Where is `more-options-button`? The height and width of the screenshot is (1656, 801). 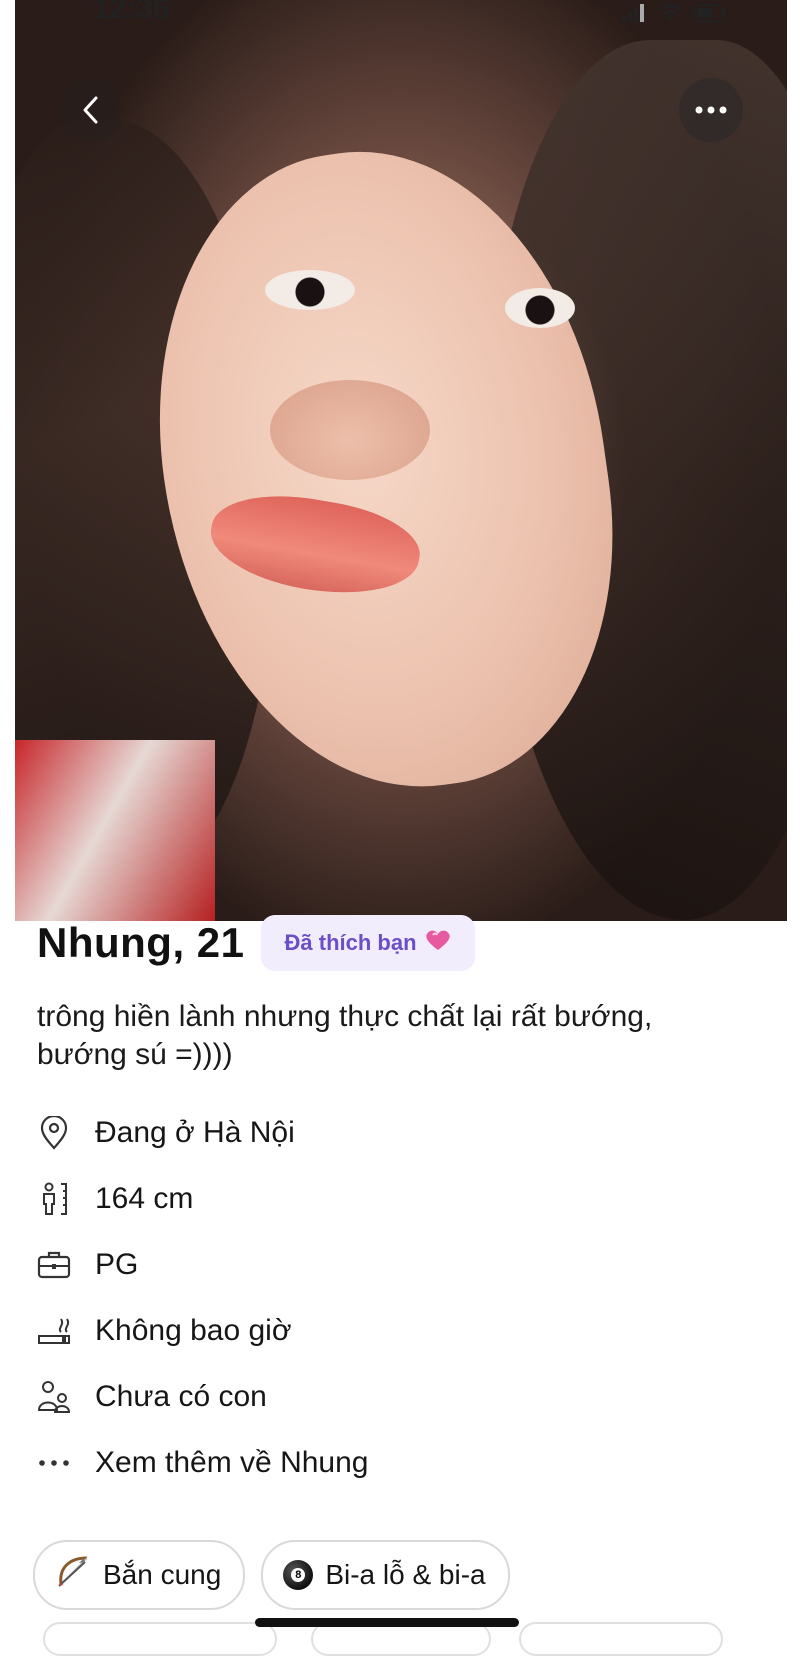
more-options-button is located at coordinates (711, 110).